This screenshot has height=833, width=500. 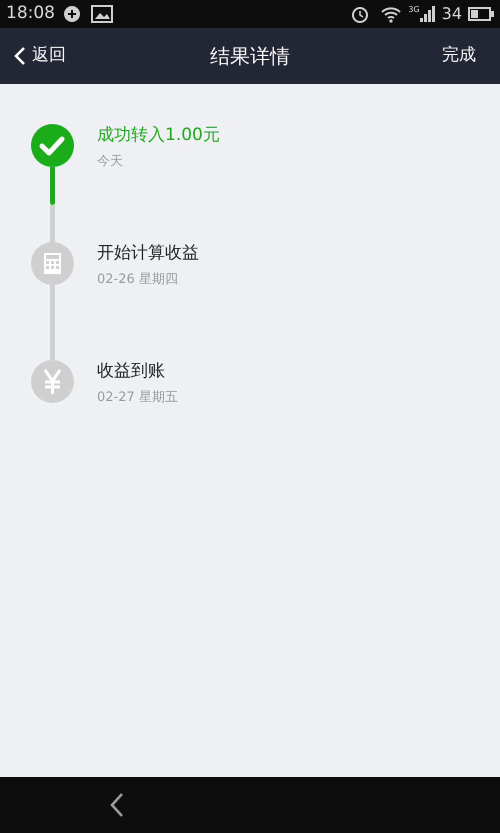 What do you see at coordinates (414, 10) in the screenshot?
I see `network-type: 3G` at bounding box center [414, 10].